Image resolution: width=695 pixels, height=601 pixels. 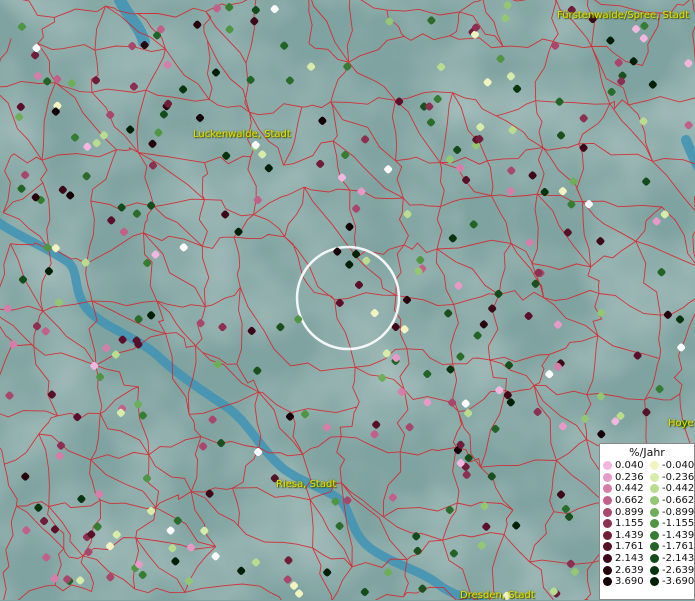 I want to click on legend-entry-decrease: -0.662, so click(x=670, y=500).